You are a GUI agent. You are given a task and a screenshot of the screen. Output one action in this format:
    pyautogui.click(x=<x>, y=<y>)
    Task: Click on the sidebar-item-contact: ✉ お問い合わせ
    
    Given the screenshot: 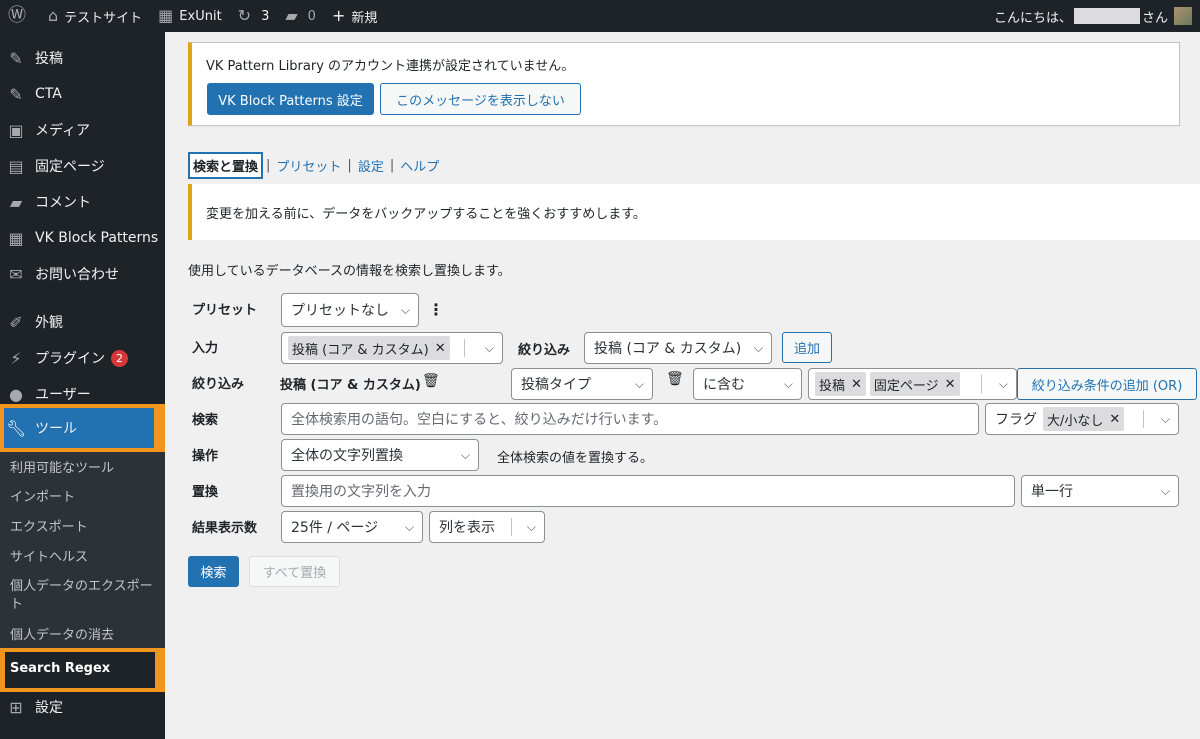 What is the action you would take?
    pyautogui.click(x=82, y=274)
    